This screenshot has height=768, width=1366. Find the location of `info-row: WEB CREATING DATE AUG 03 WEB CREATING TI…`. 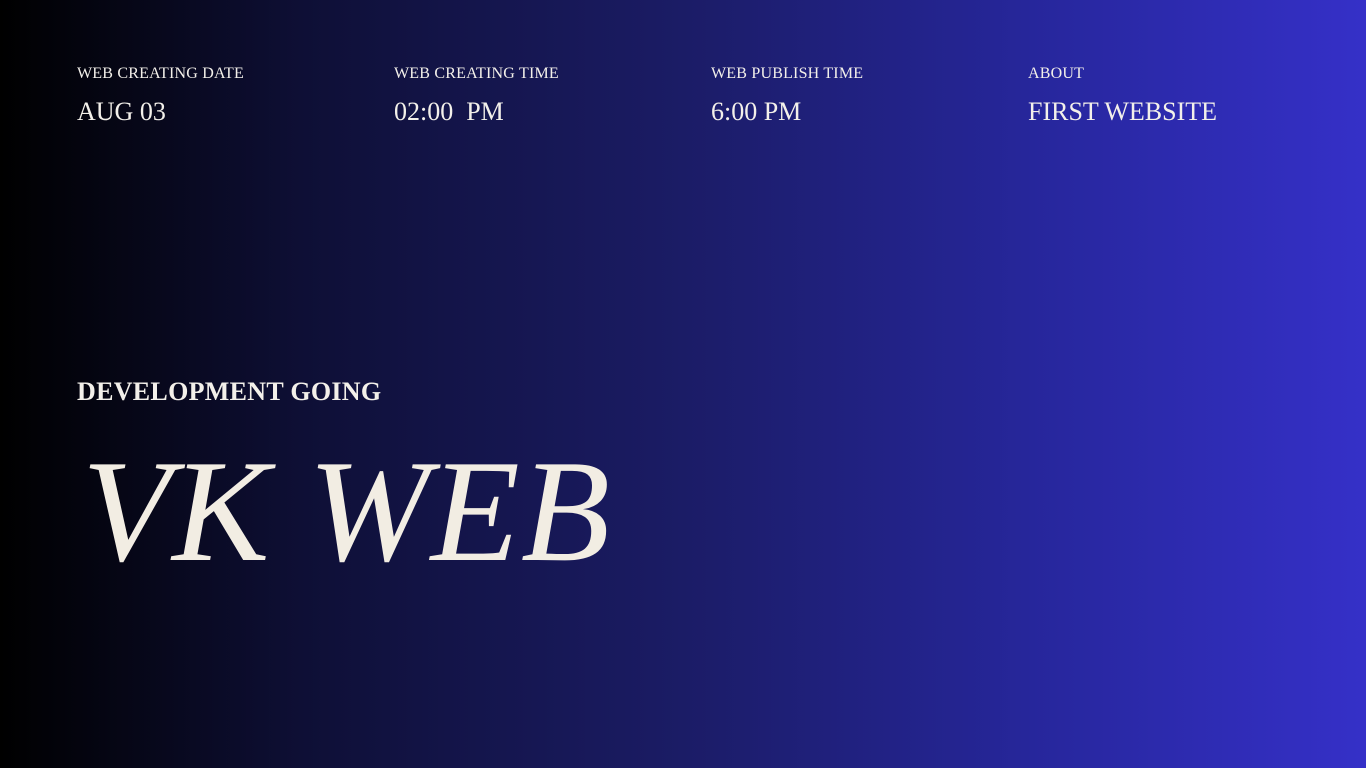

info-row: WEB CREATING DATE AUG 03 WEB CREATING TI… is located at coordinates (697, 99).